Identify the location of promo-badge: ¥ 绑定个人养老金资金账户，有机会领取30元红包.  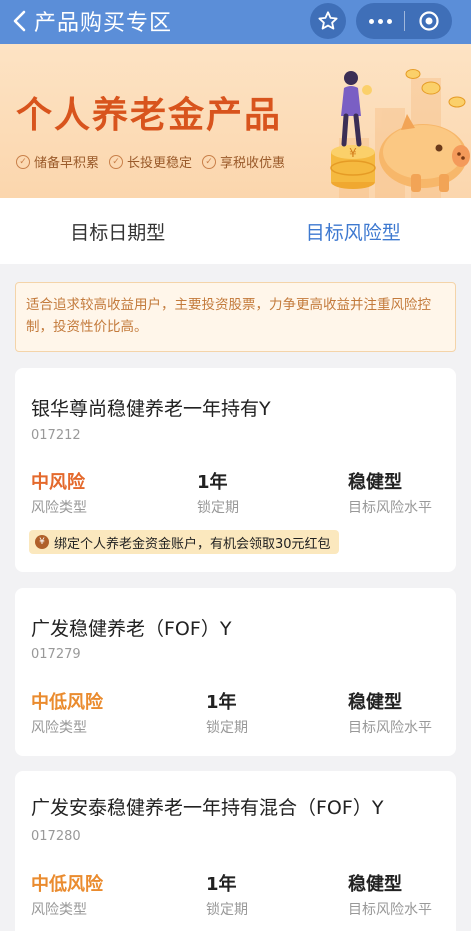
(184, 542).